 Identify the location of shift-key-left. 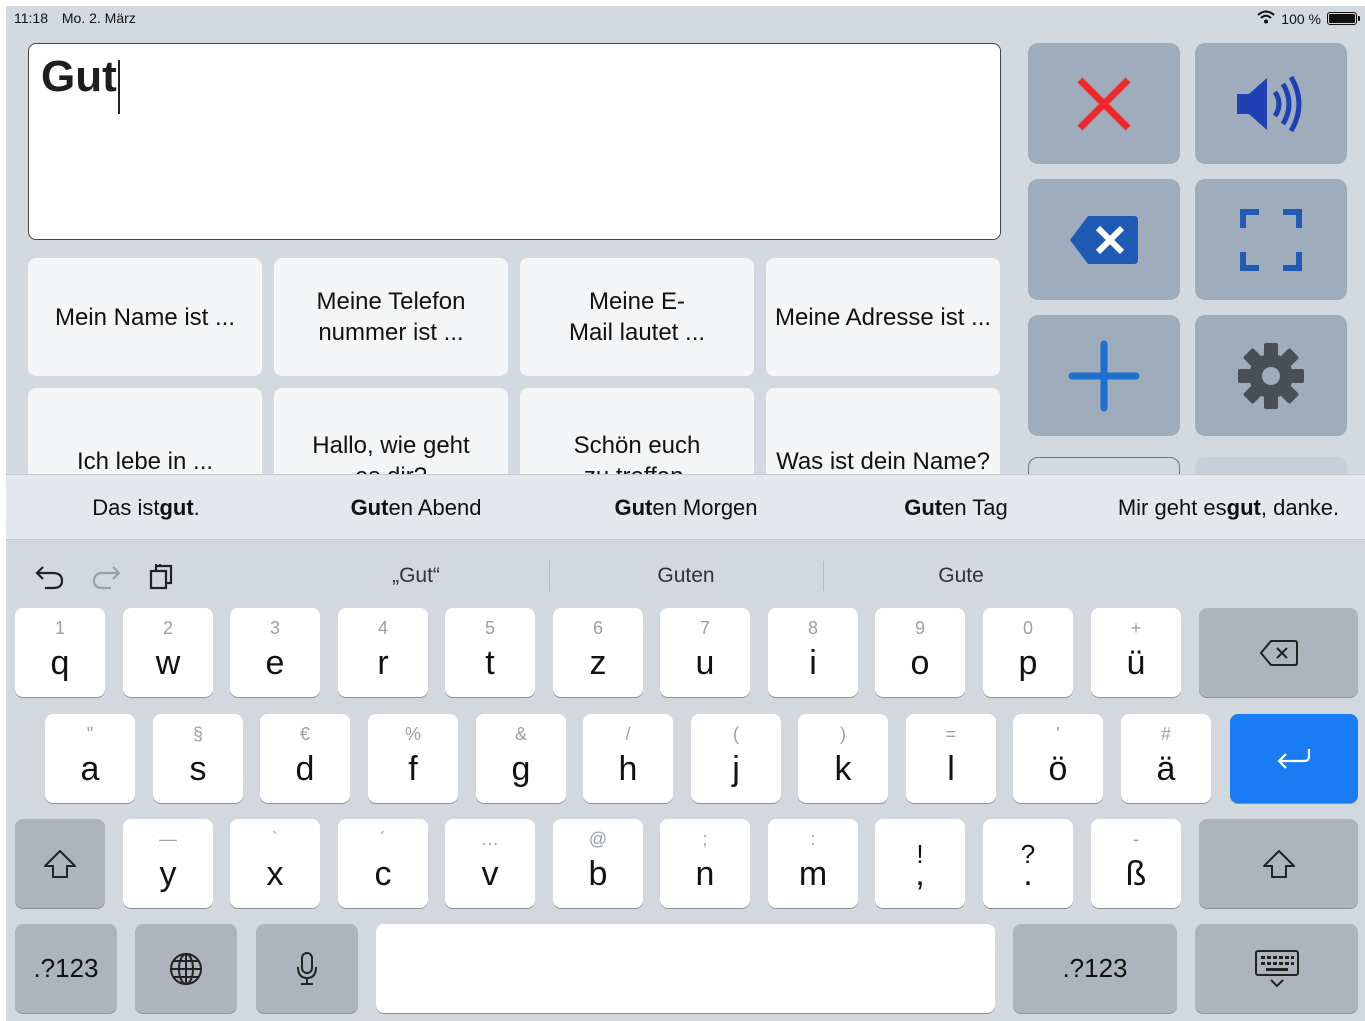
(60, 863).